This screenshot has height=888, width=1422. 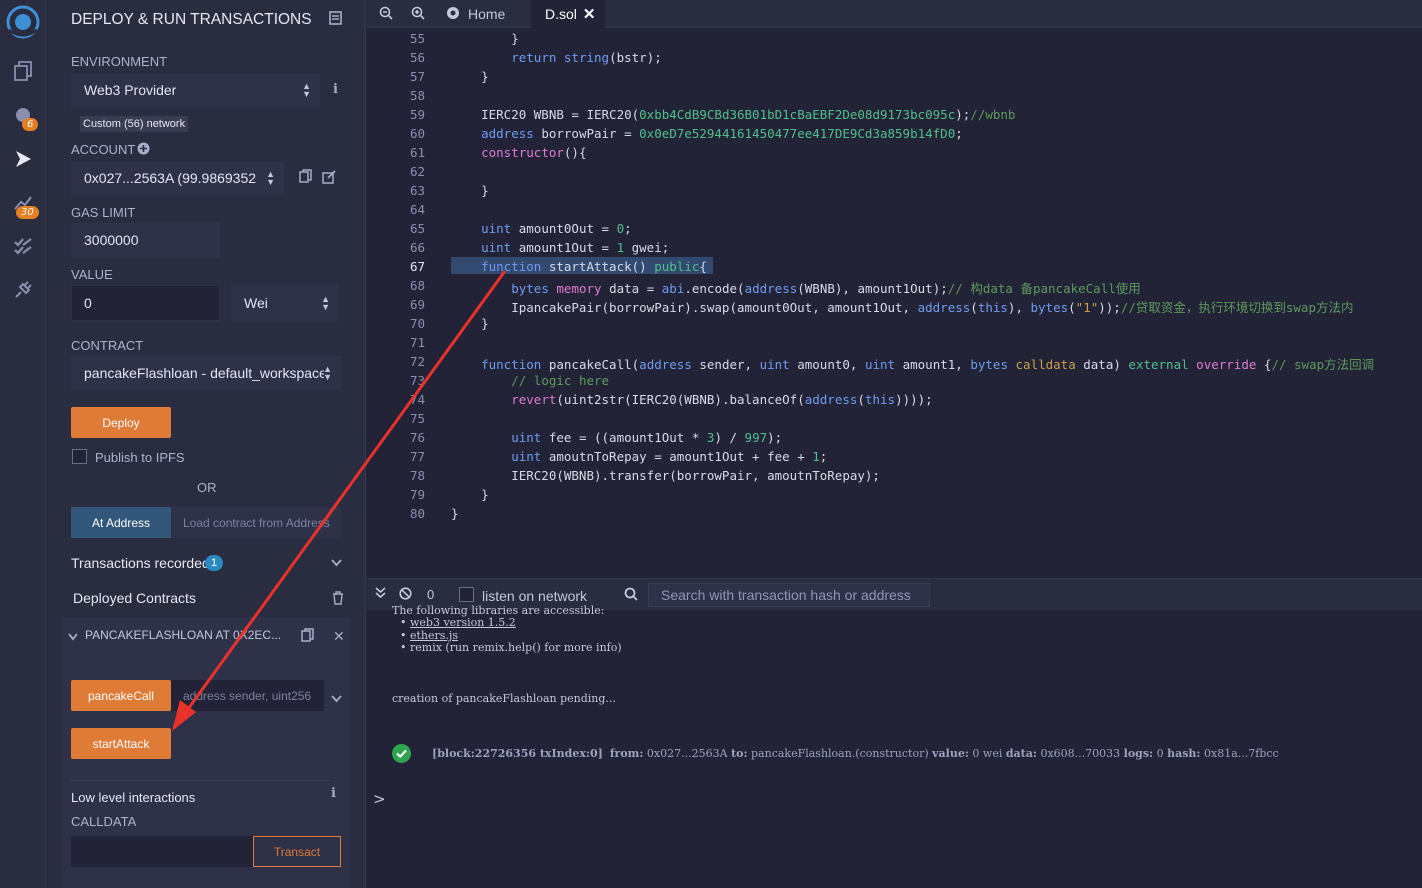 What do you see at coordinates (687, 753) in the screenshot?
I see `tx-from: 0x027...2563A` at bounding box center [687, 753].